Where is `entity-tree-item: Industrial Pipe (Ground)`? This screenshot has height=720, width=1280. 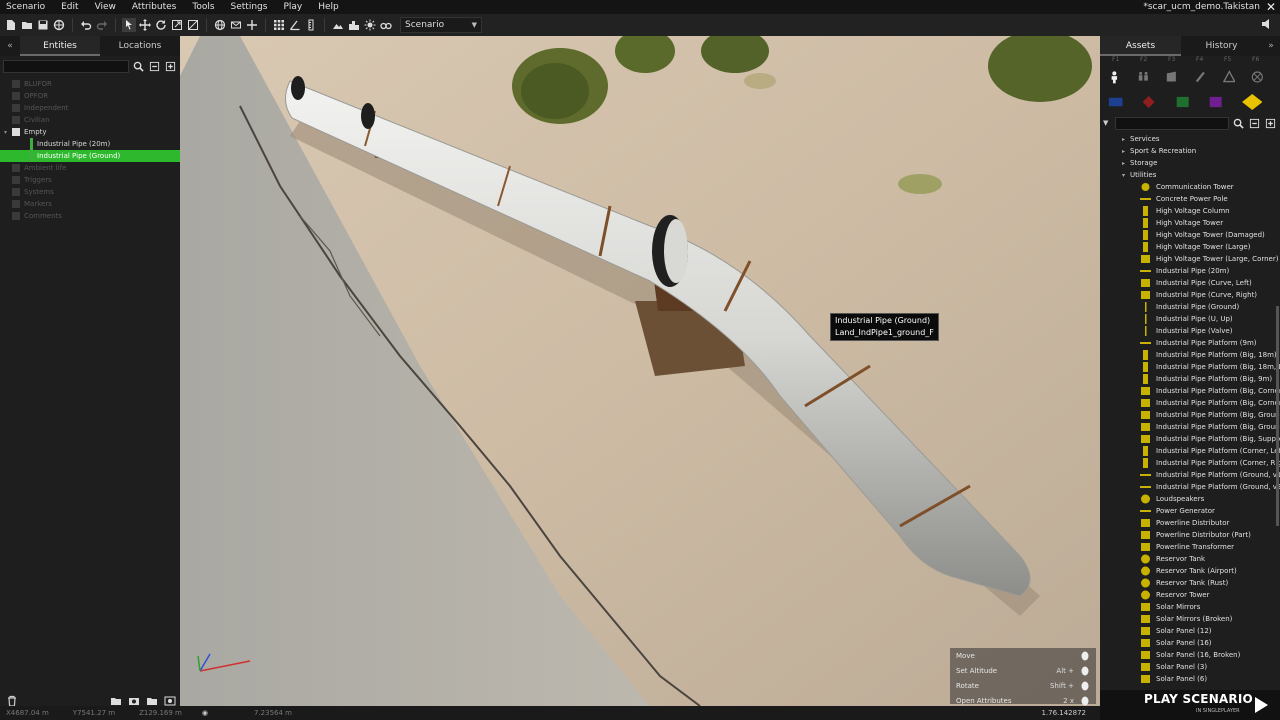
entity-tree-item: Industrial Pipe (Ground) is located at coordinates (90, 156).